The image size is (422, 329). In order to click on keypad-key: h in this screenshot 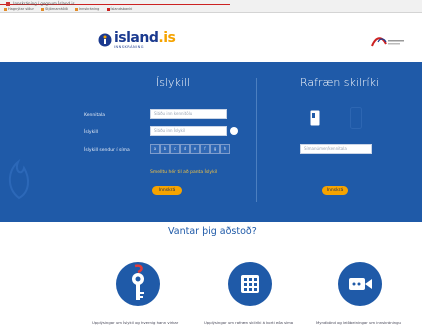, I will do `click(225, 149)`.